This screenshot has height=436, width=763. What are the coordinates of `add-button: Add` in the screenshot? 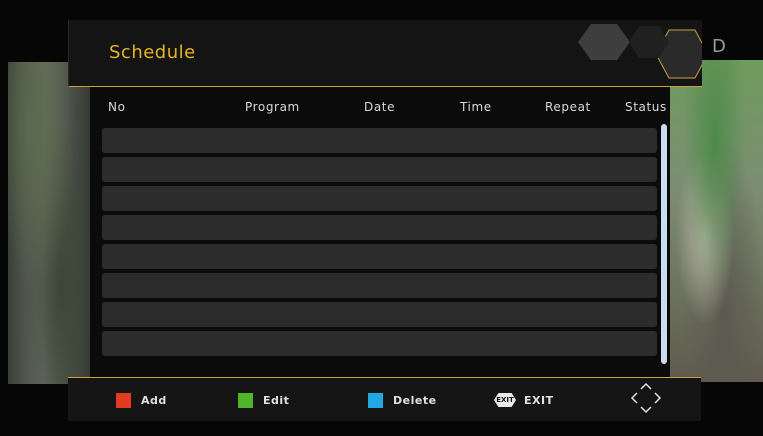 It's located at (141, 400).